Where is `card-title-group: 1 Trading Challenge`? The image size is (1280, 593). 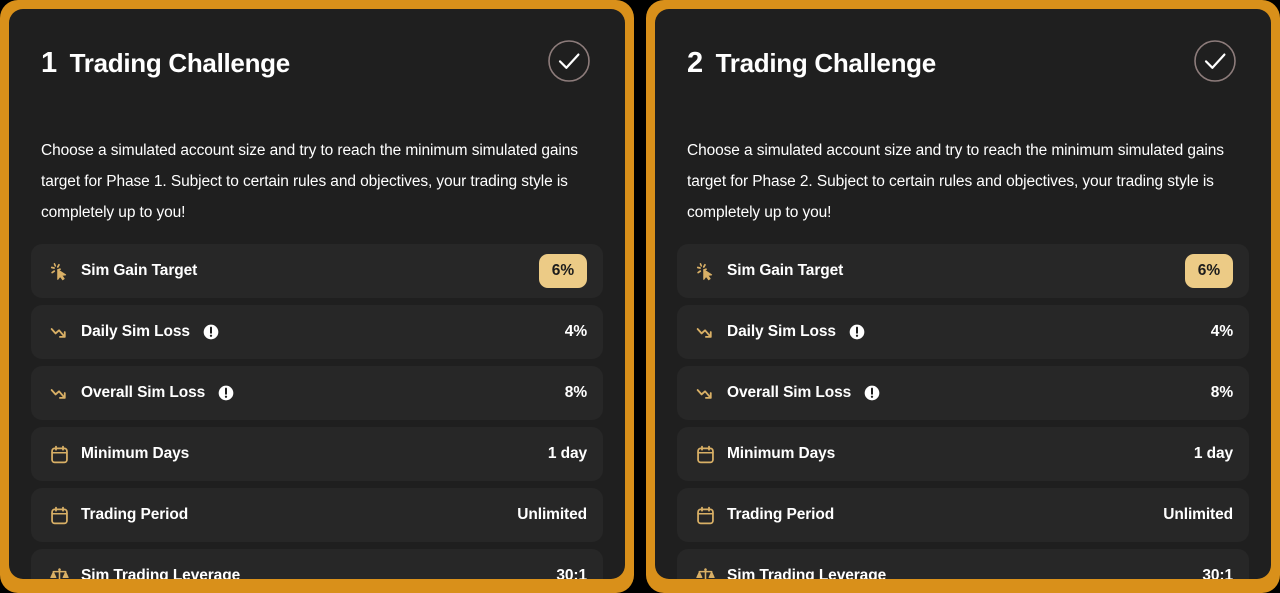
card-title-group: 1 Trading Challenge is located at coordinates (165, 63).